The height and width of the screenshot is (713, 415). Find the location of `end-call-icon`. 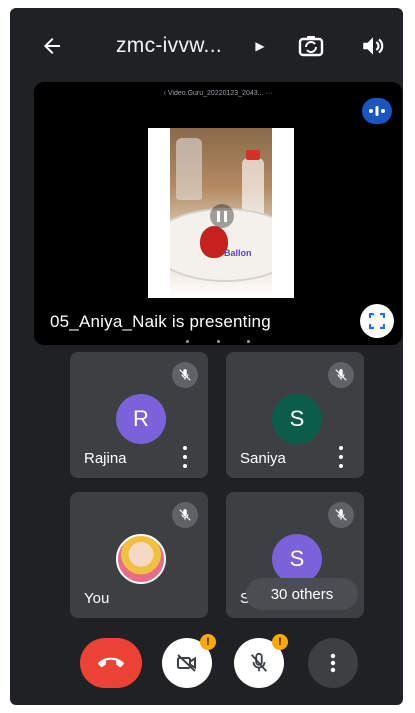

end-call-icon is located at coordinates (111, 662).